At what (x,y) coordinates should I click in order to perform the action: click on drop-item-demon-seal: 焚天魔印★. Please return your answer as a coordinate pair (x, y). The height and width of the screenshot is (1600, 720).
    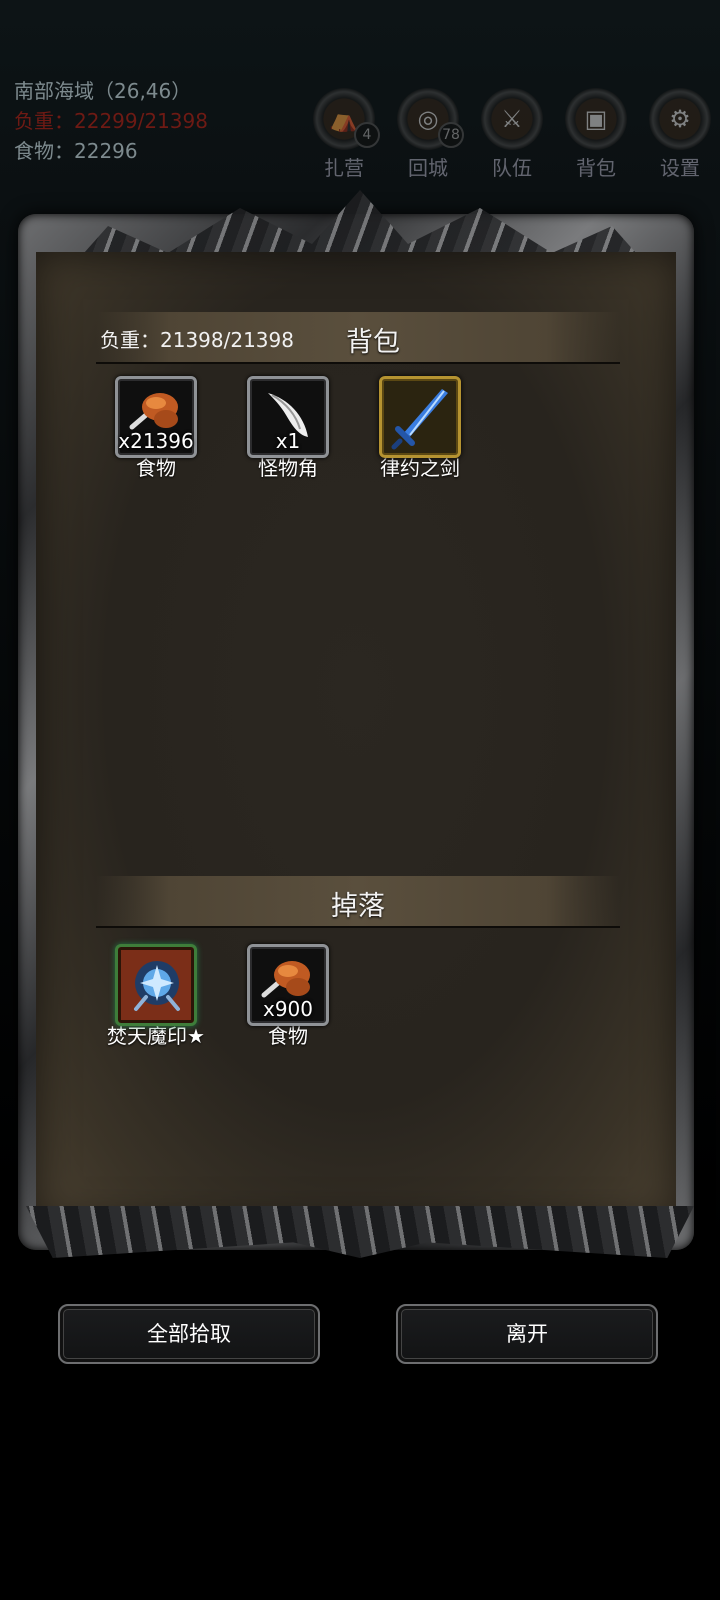
    Looking at the image, I should click on (156, 996).